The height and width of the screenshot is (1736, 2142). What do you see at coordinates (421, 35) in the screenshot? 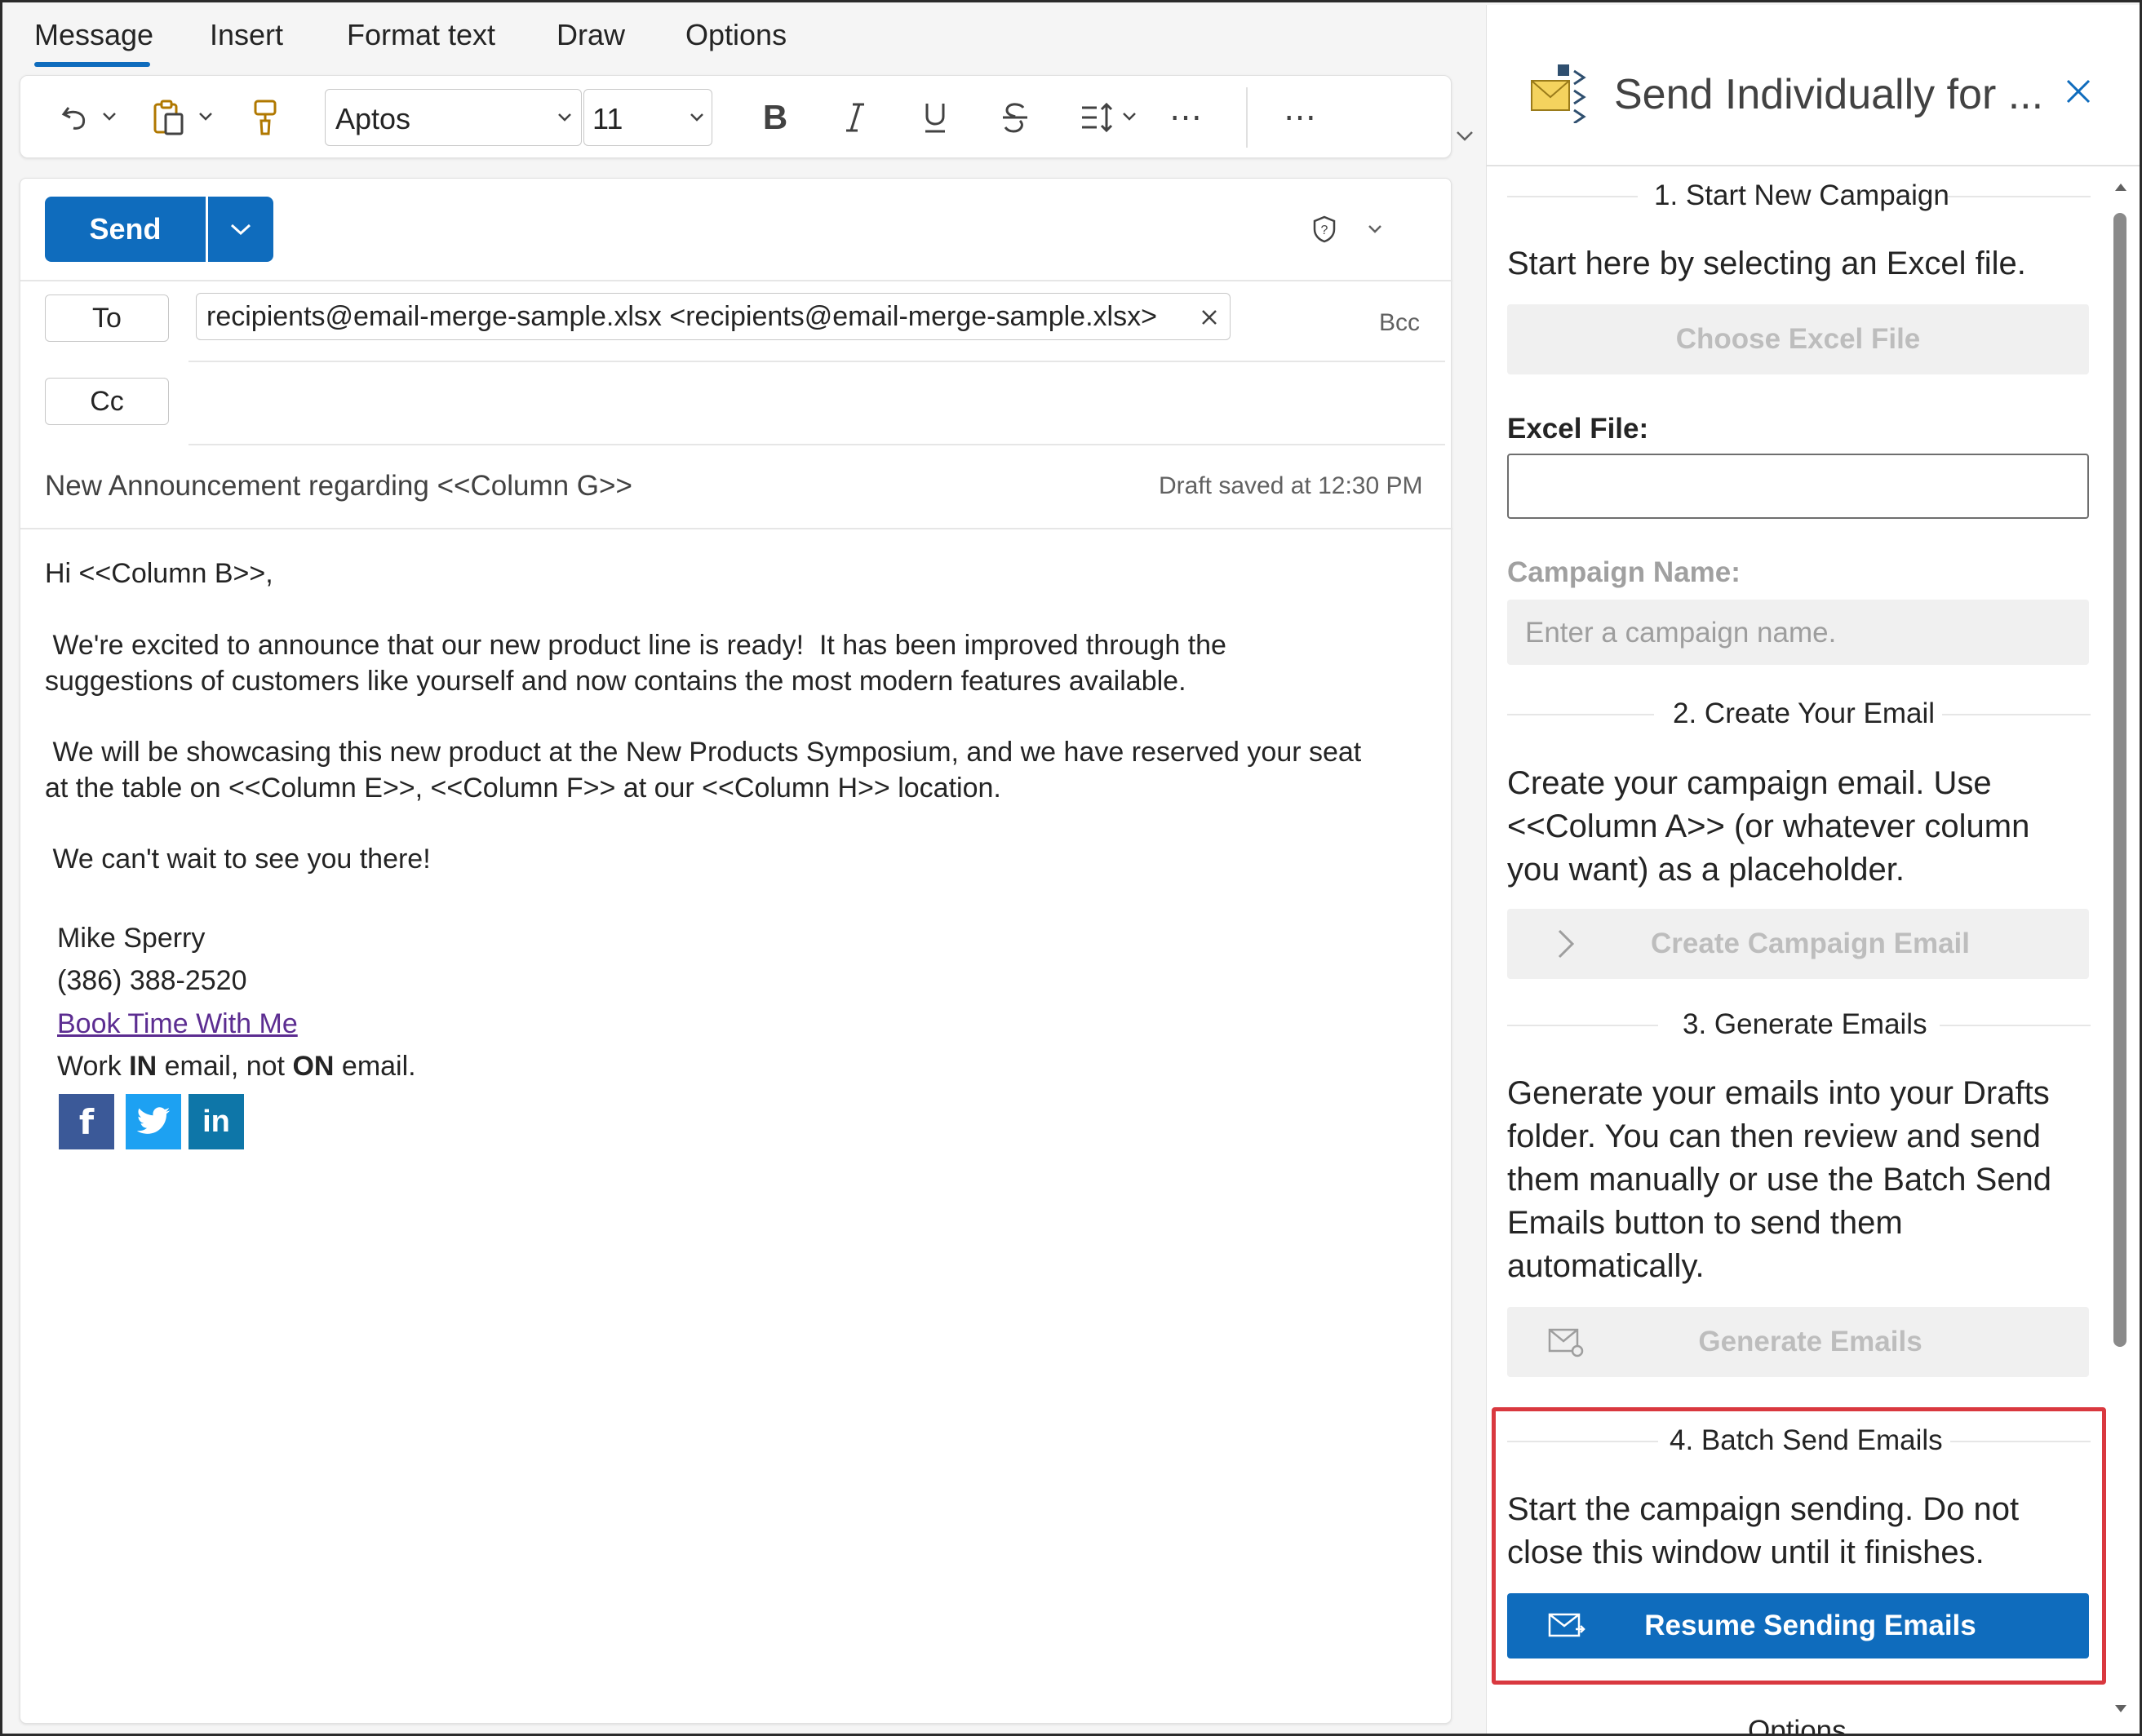
I see `tab-format-text: Format text` at bounding box center [421, 35].